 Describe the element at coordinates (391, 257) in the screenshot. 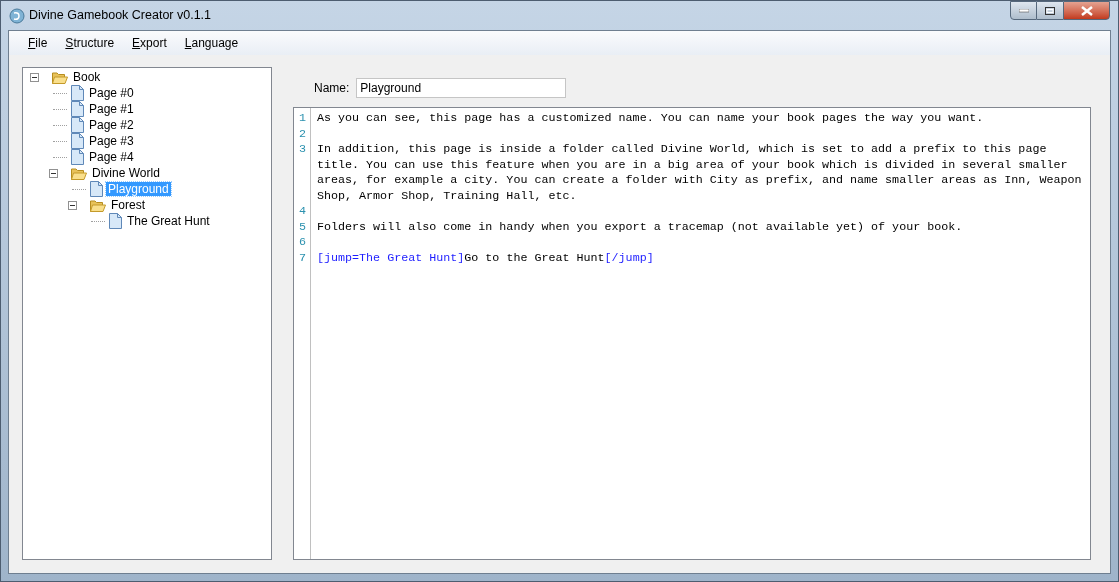

I see `markup-tag: [jump=The Great Hunt]` at that location.